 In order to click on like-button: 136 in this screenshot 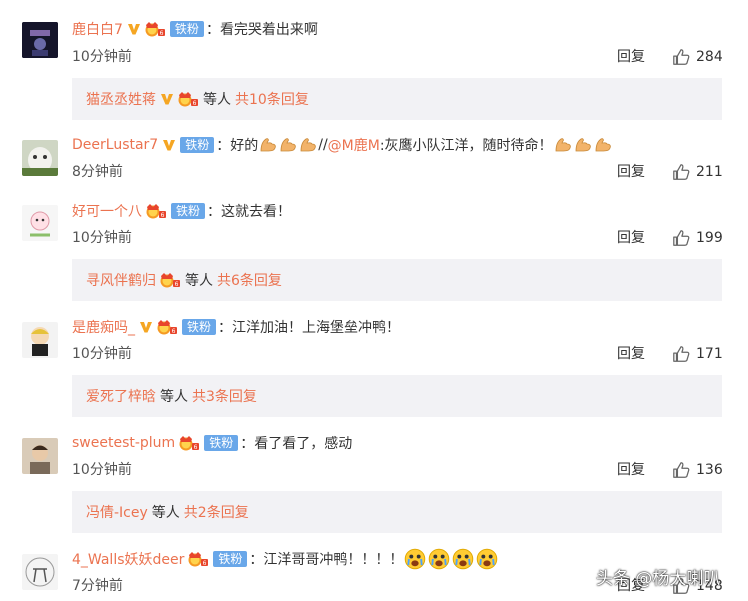, I will do `click(697, 470)`.